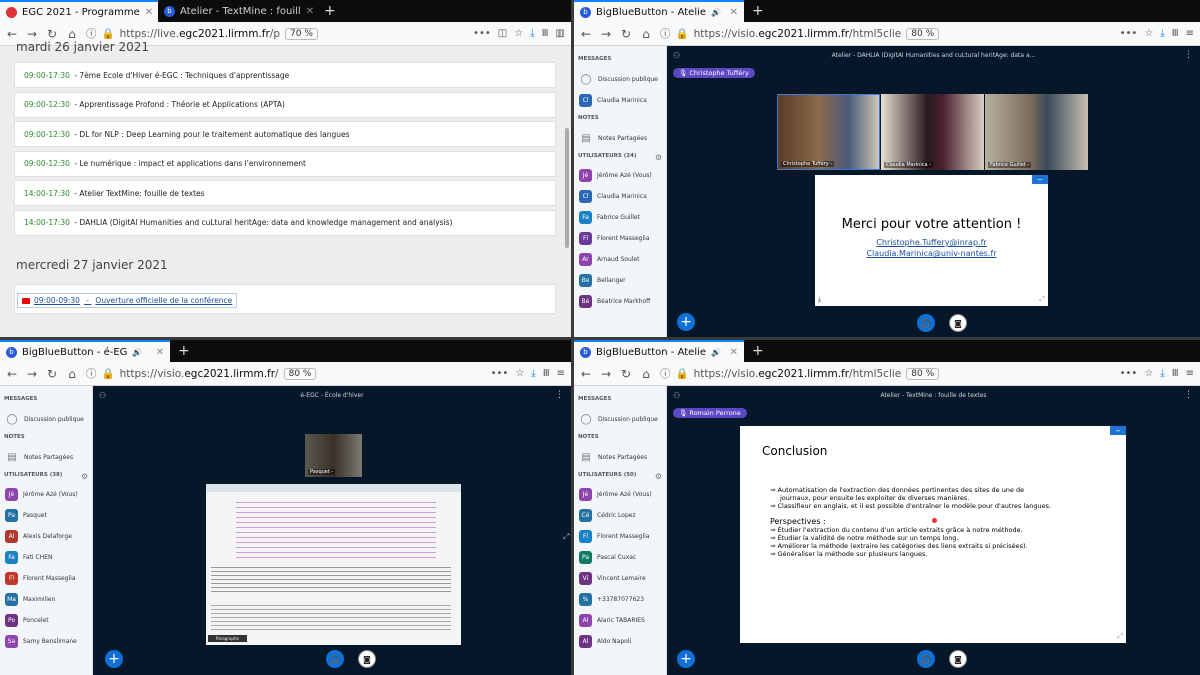 The image size is (1200, 675). What do you see at coordinates (46, 599) in the screenshot?
I see `user-list-item: Ma Maximilien` at bounding box center [46, 599].